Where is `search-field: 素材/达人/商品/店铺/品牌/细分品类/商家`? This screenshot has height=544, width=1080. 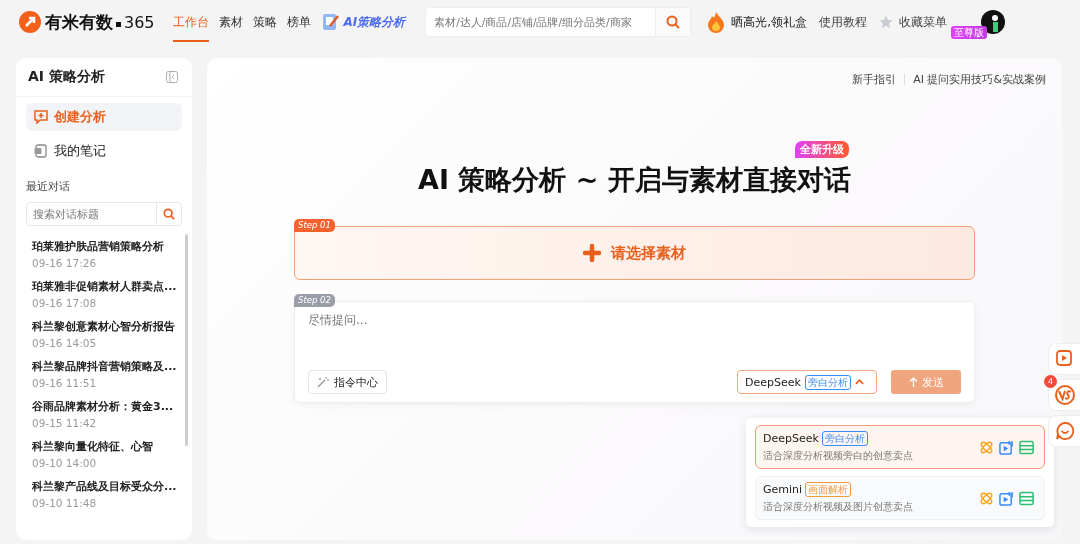 search-field: 素材/达人/商品/店铺/品牌/细分品类/商家 is located at coordinates (558, 22).